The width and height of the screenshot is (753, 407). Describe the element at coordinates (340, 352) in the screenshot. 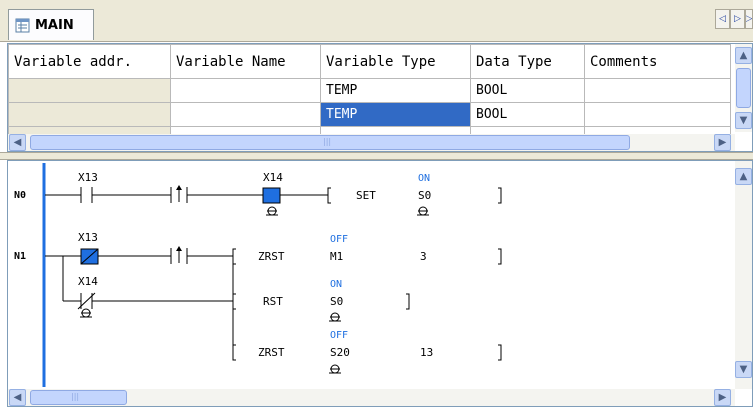

I see `instruction-operand: S20` at that location.